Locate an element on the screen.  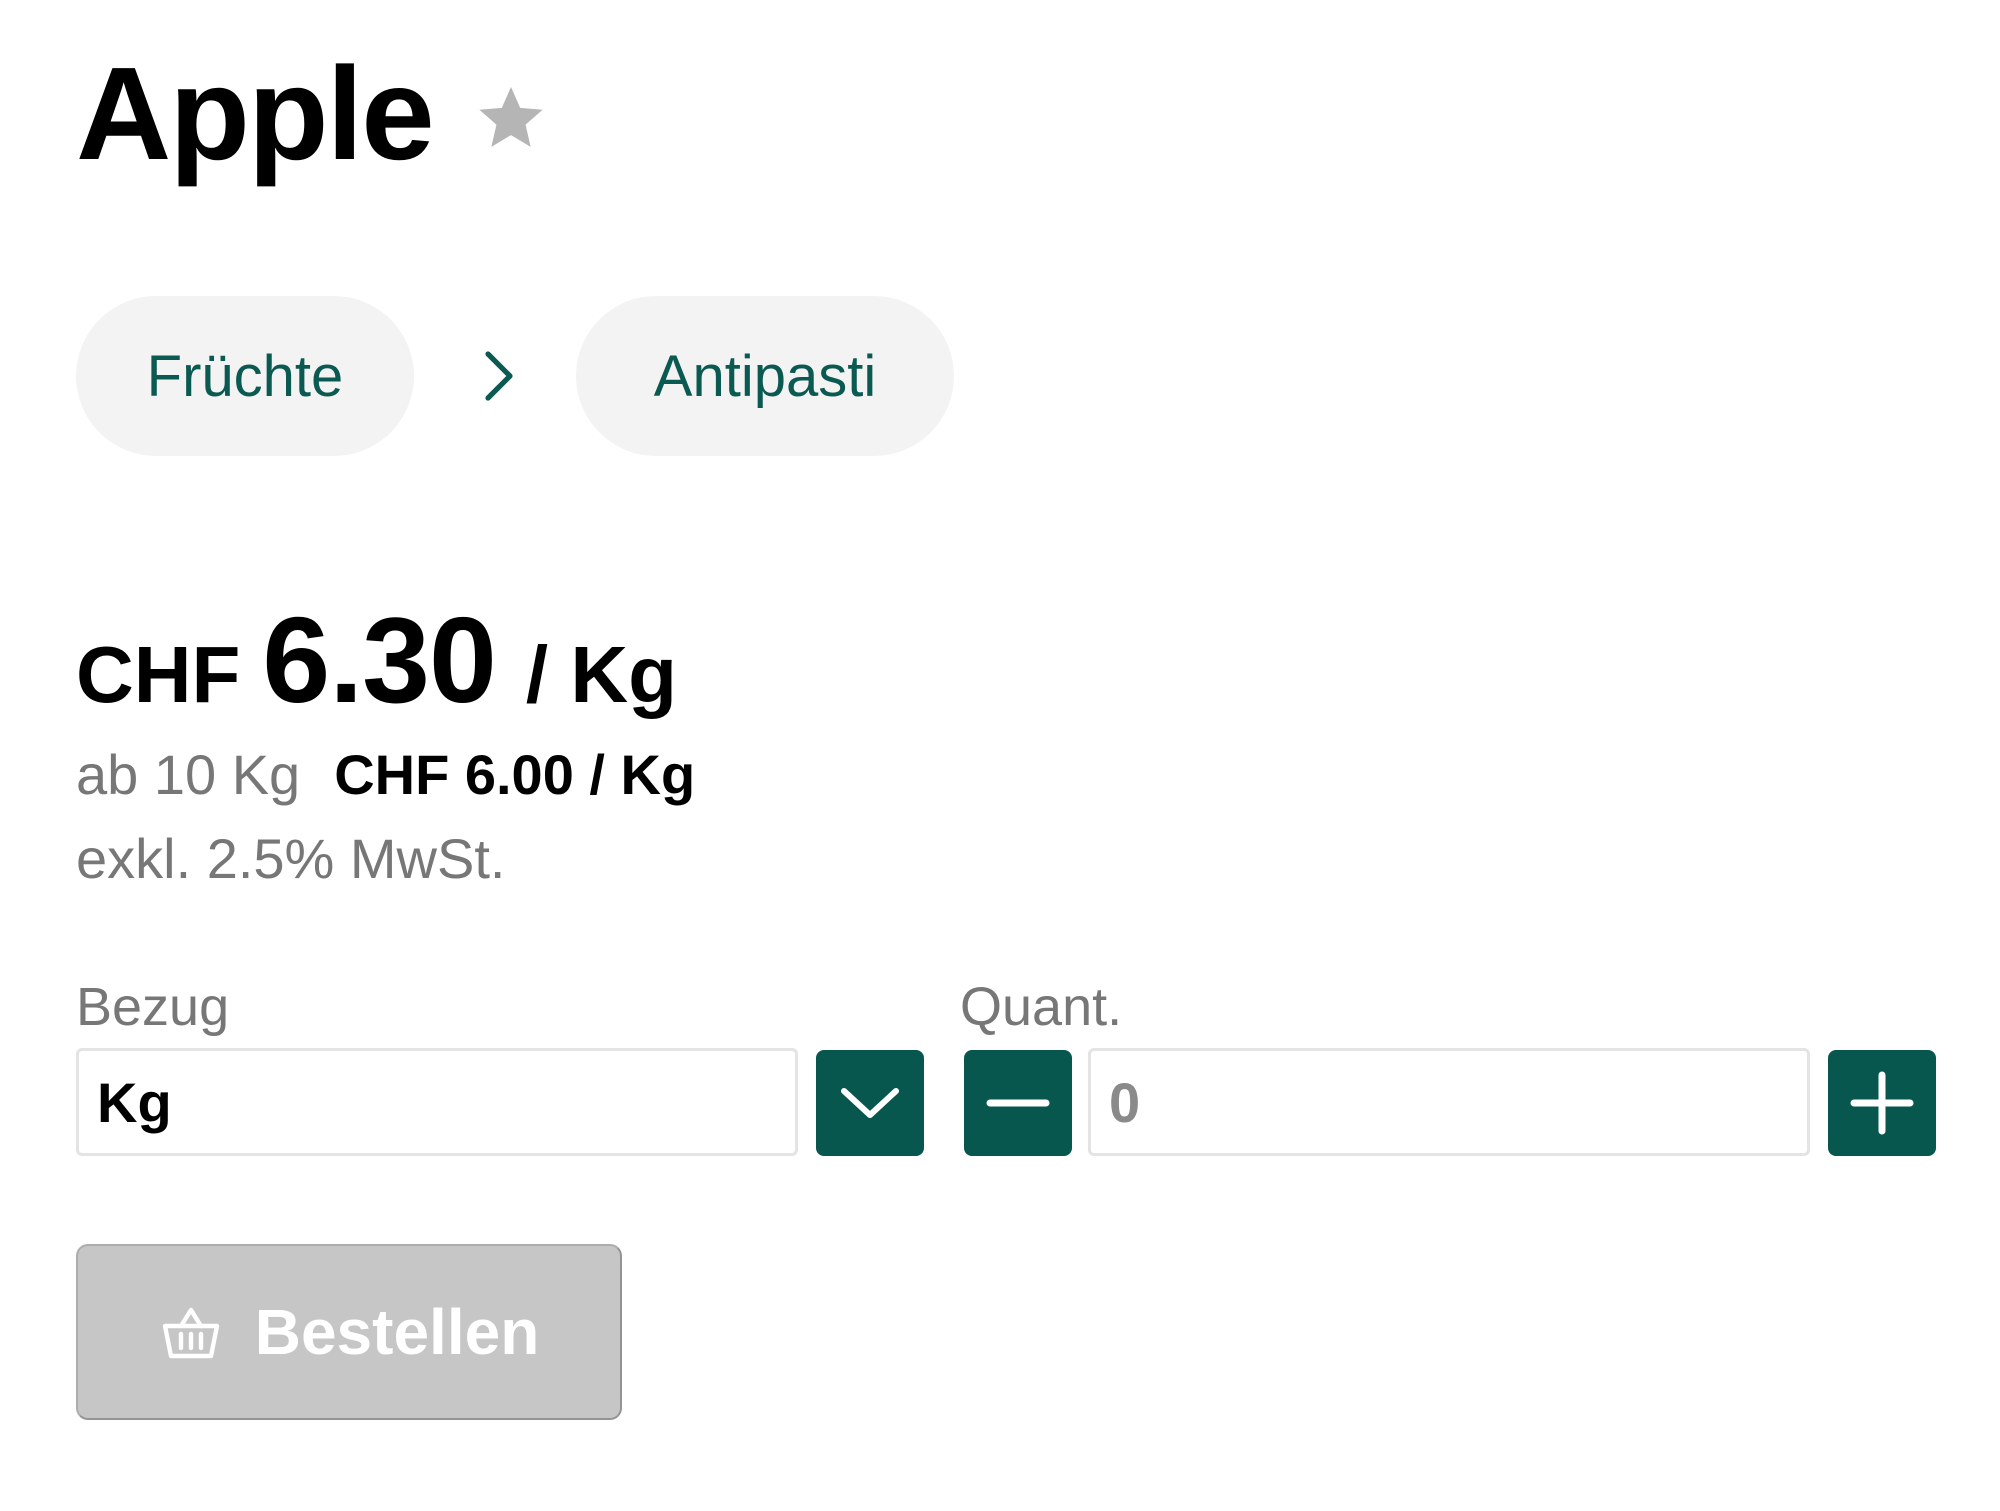
plus-icon is located at coordinates (1882, 1103).